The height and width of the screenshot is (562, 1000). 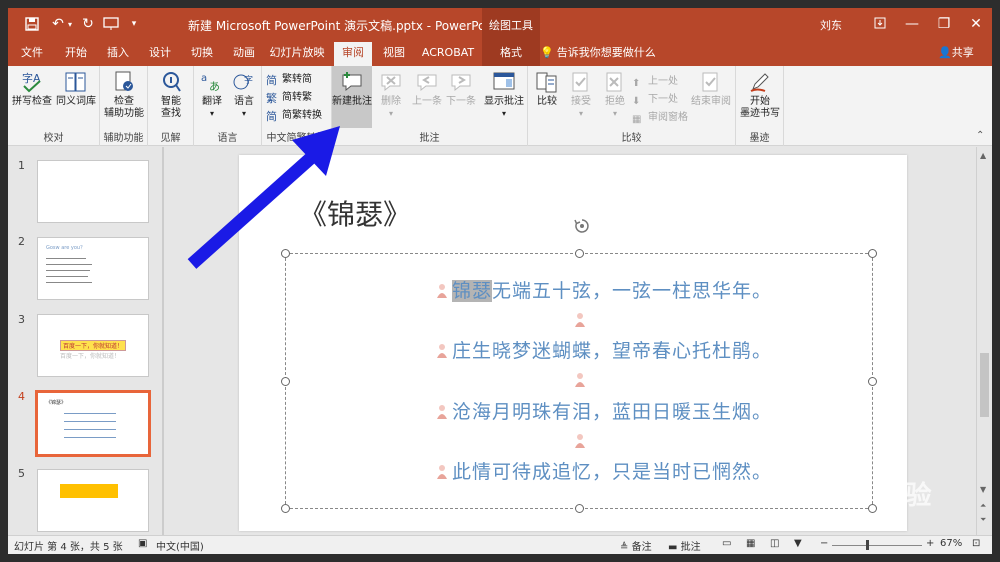 I want to click on baidu-watermark: Bai du 经验 jingyan.baidu.com, so click(x=851, y=500).